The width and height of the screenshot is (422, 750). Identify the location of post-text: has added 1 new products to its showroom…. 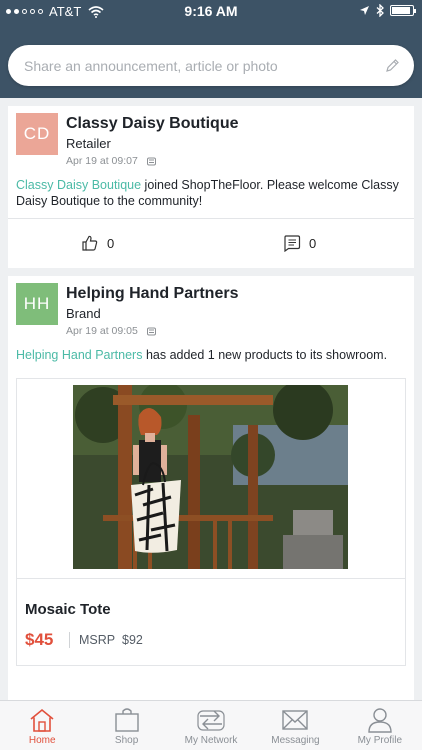
(265, 355).